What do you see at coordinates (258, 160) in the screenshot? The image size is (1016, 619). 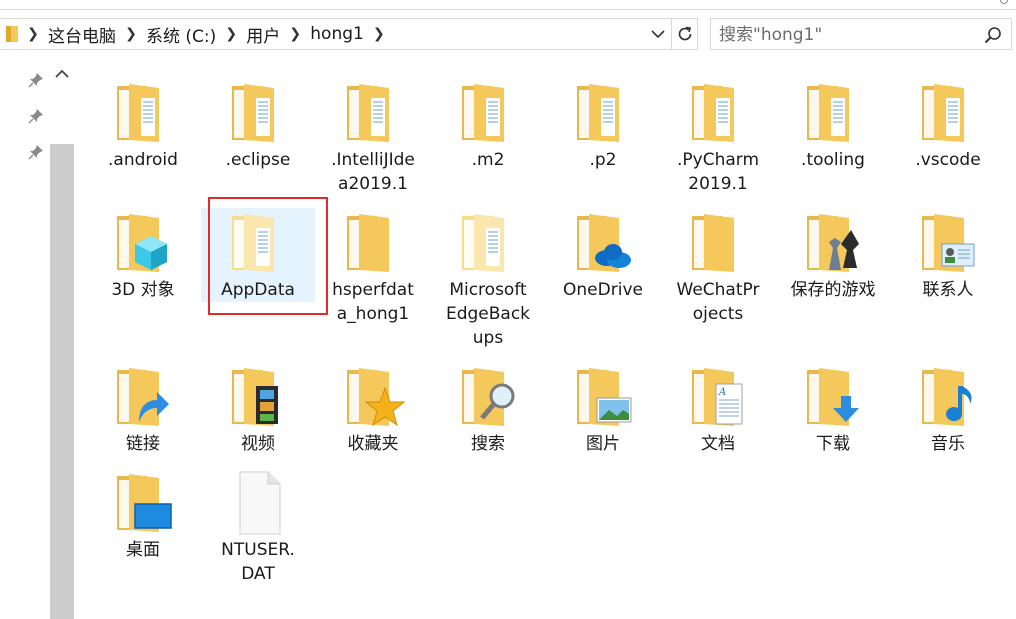 I see `item-label: .eclipse` at bounding box center [258, 160].